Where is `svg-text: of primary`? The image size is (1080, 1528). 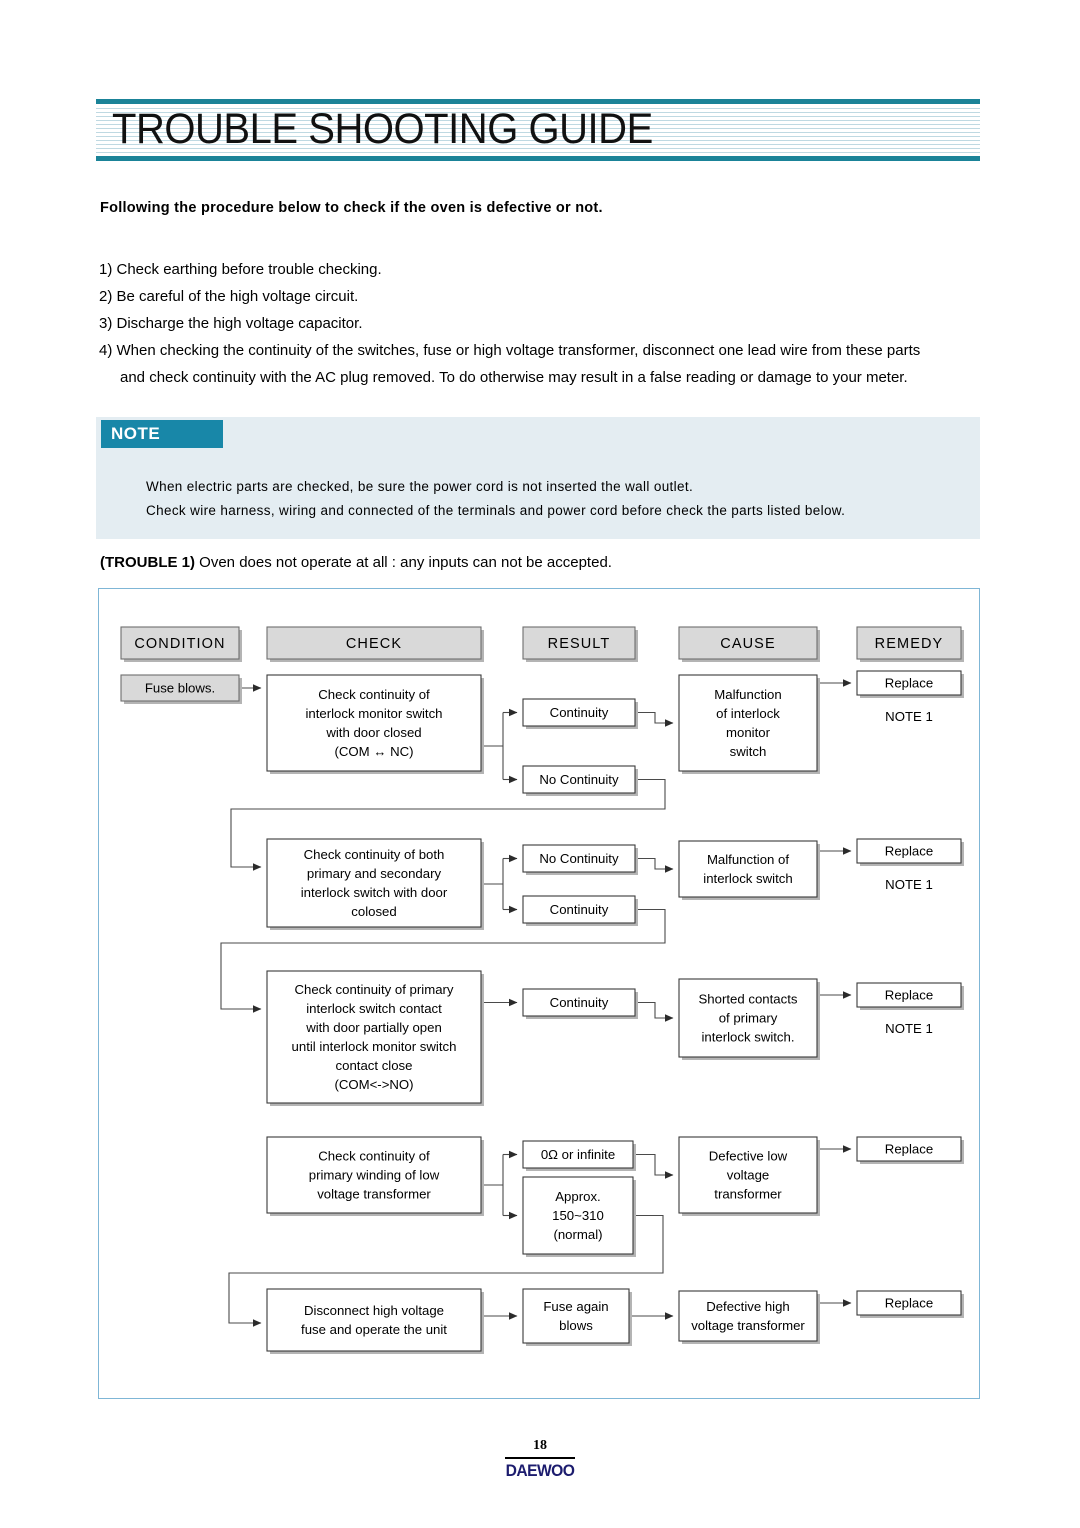
svg-text: of primary is located at coordinates (748, 1018).